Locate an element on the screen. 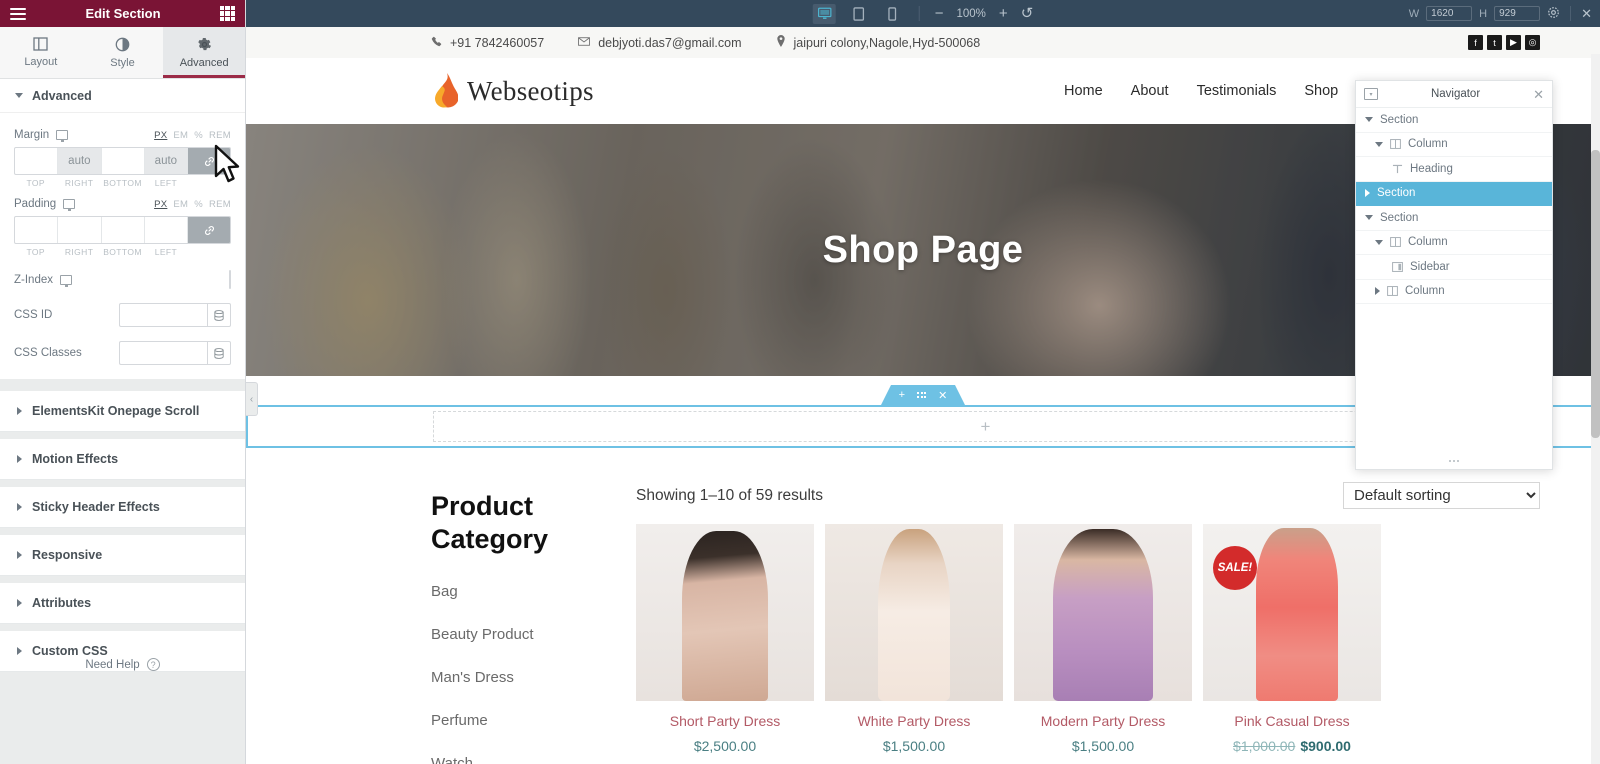 The height and width of the screenshot is (764, 1600). product-card: Short Party Dress $2,500.00 is located at coordinates (725, 639).